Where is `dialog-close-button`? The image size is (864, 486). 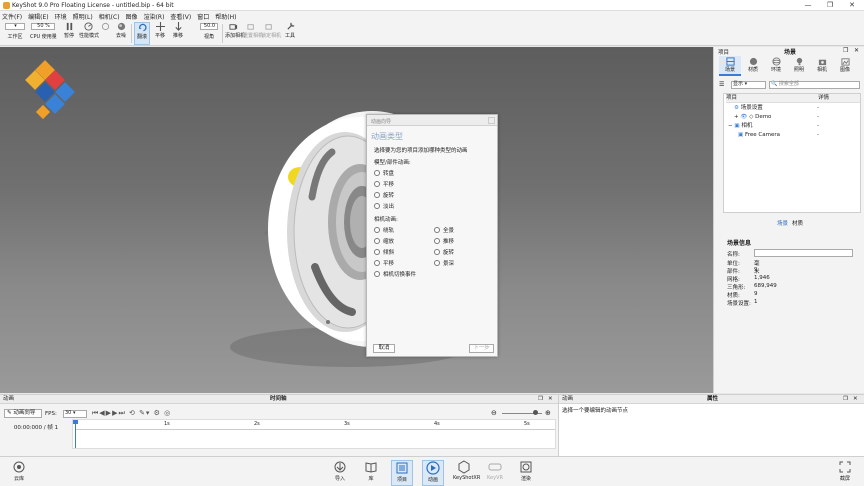 dialog-close-button is located at coordinates (491, 120).